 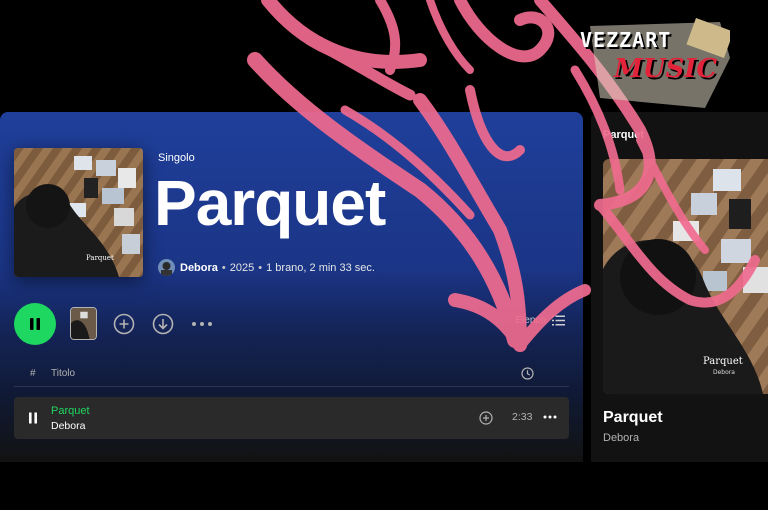 What do you see at coordinates (527, 373) in the screenshot?
I see `clock-icon` at bounding box center [527, 373].